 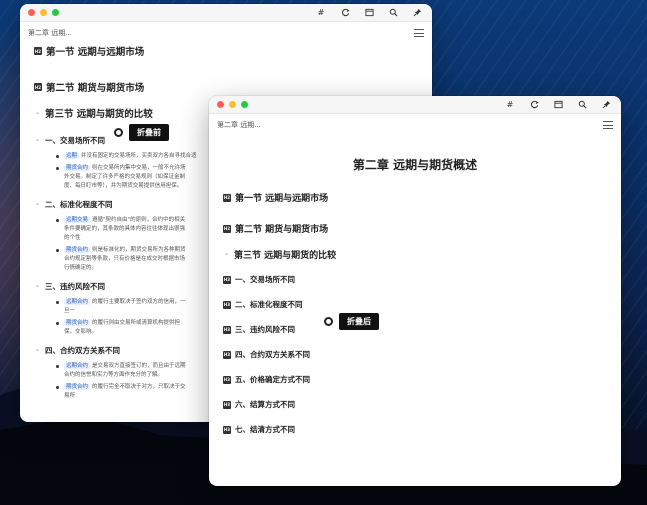 What do you see at coordinates (415, 329) in the screenshot?
I see `subsection-heading: H3 三、违约风险不同` at bounding box center [415, 329].